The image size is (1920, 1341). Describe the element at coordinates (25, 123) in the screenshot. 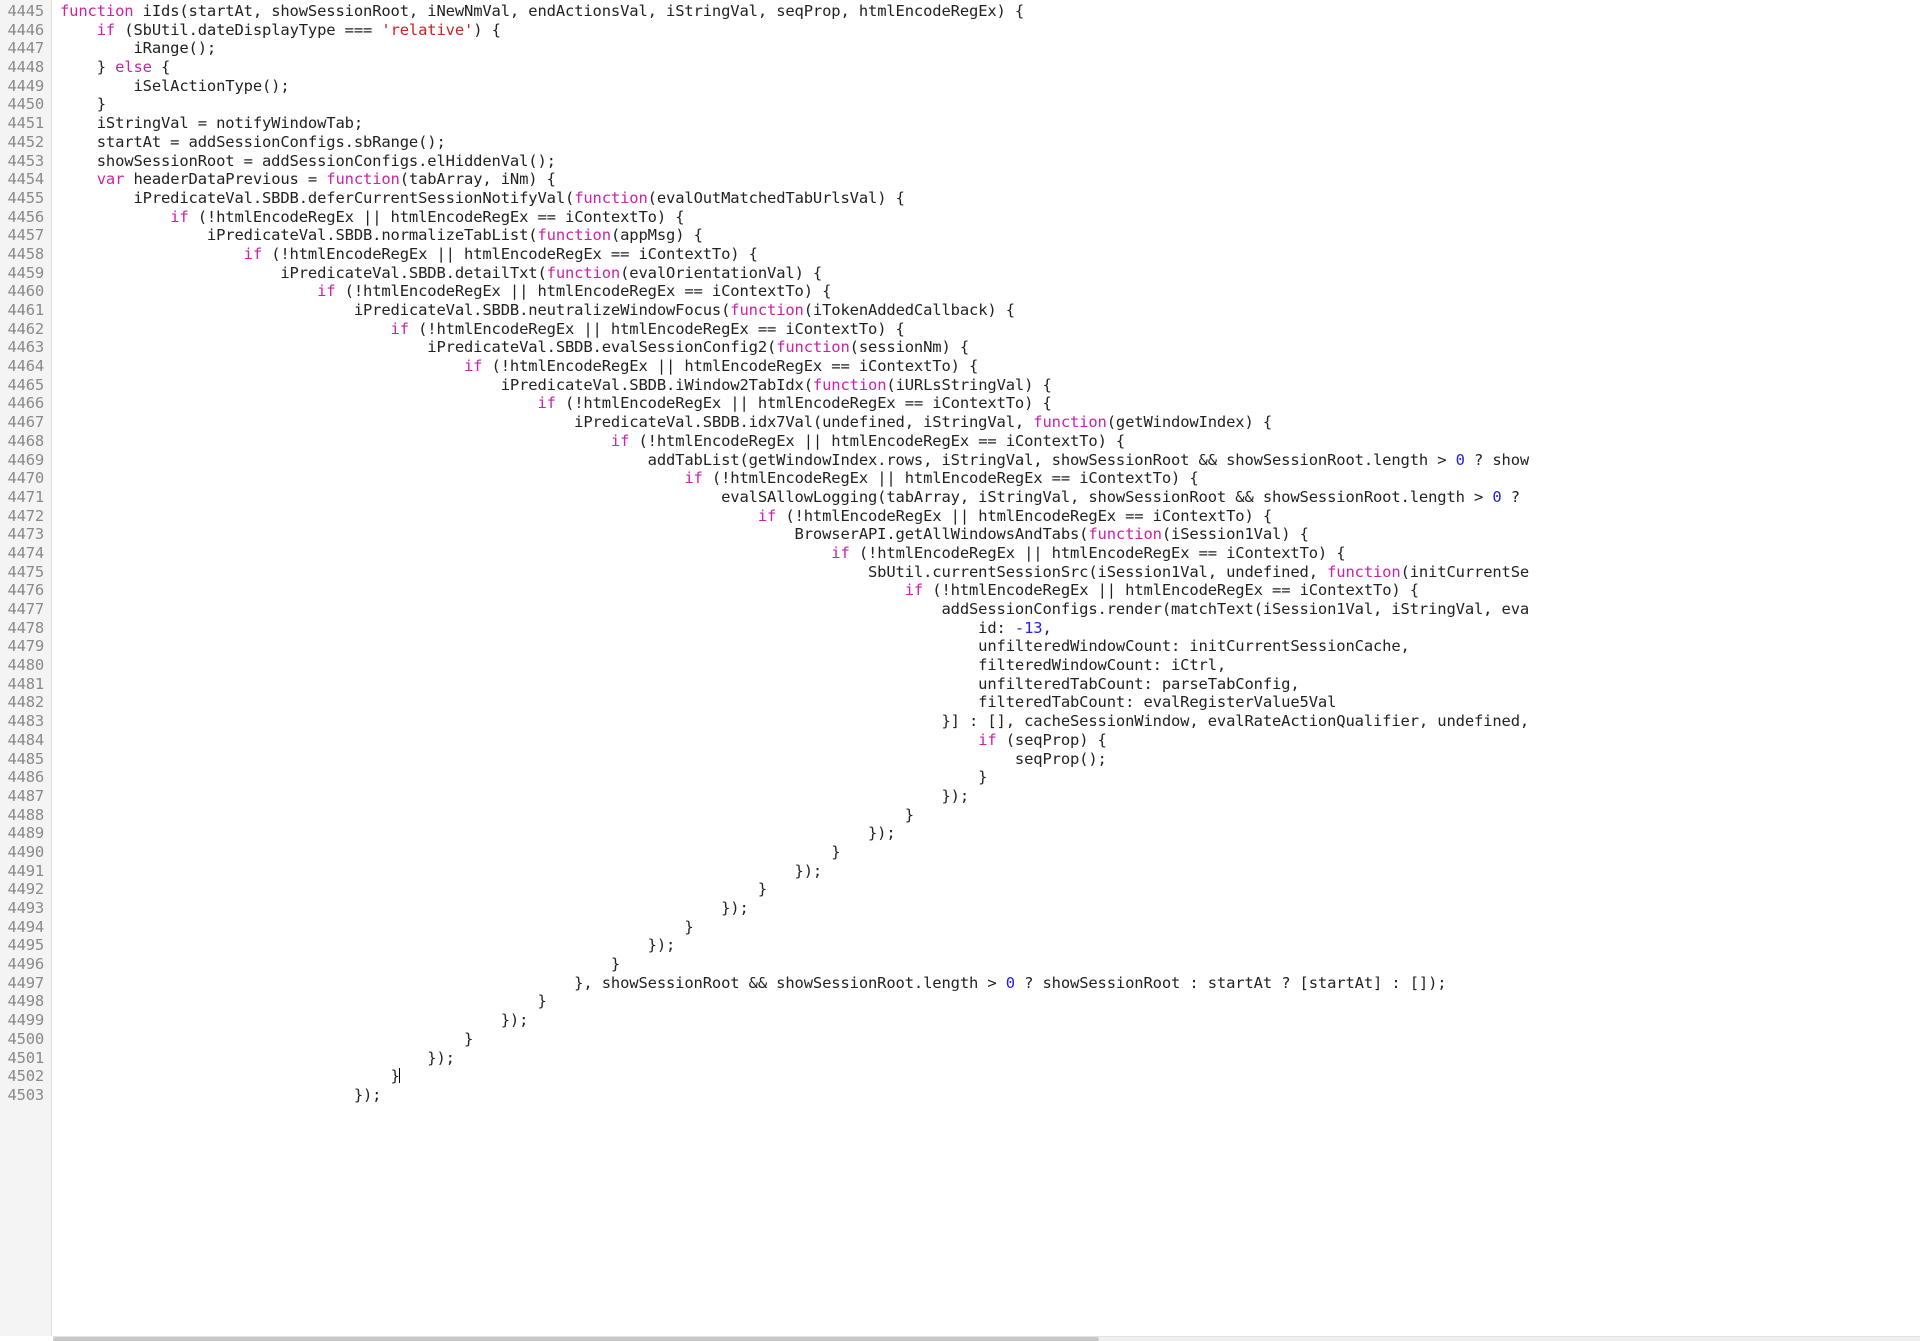

I see `line-number: 4451` at that location.